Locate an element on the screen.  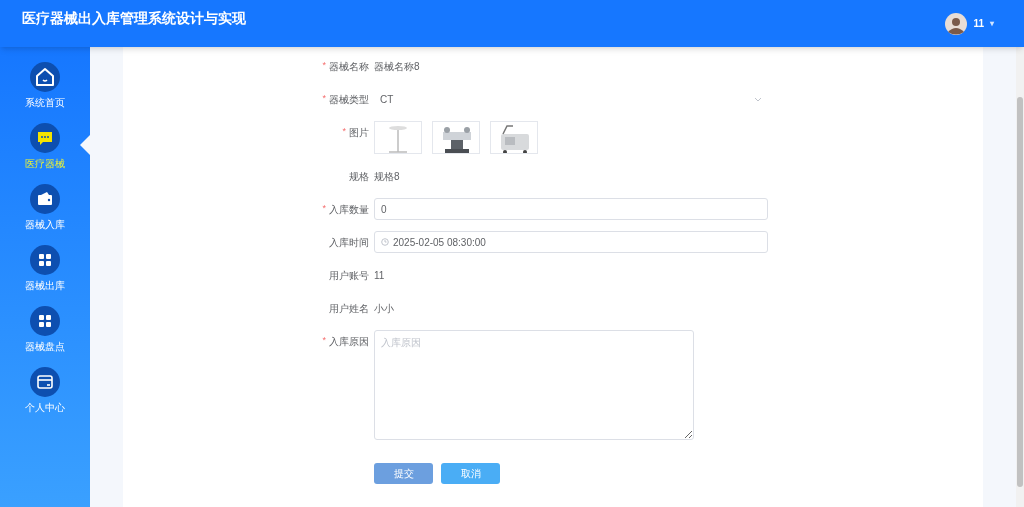
app-title: 医疗器械出入库管理系统设计与实现 is located at coordinates (134, 18).